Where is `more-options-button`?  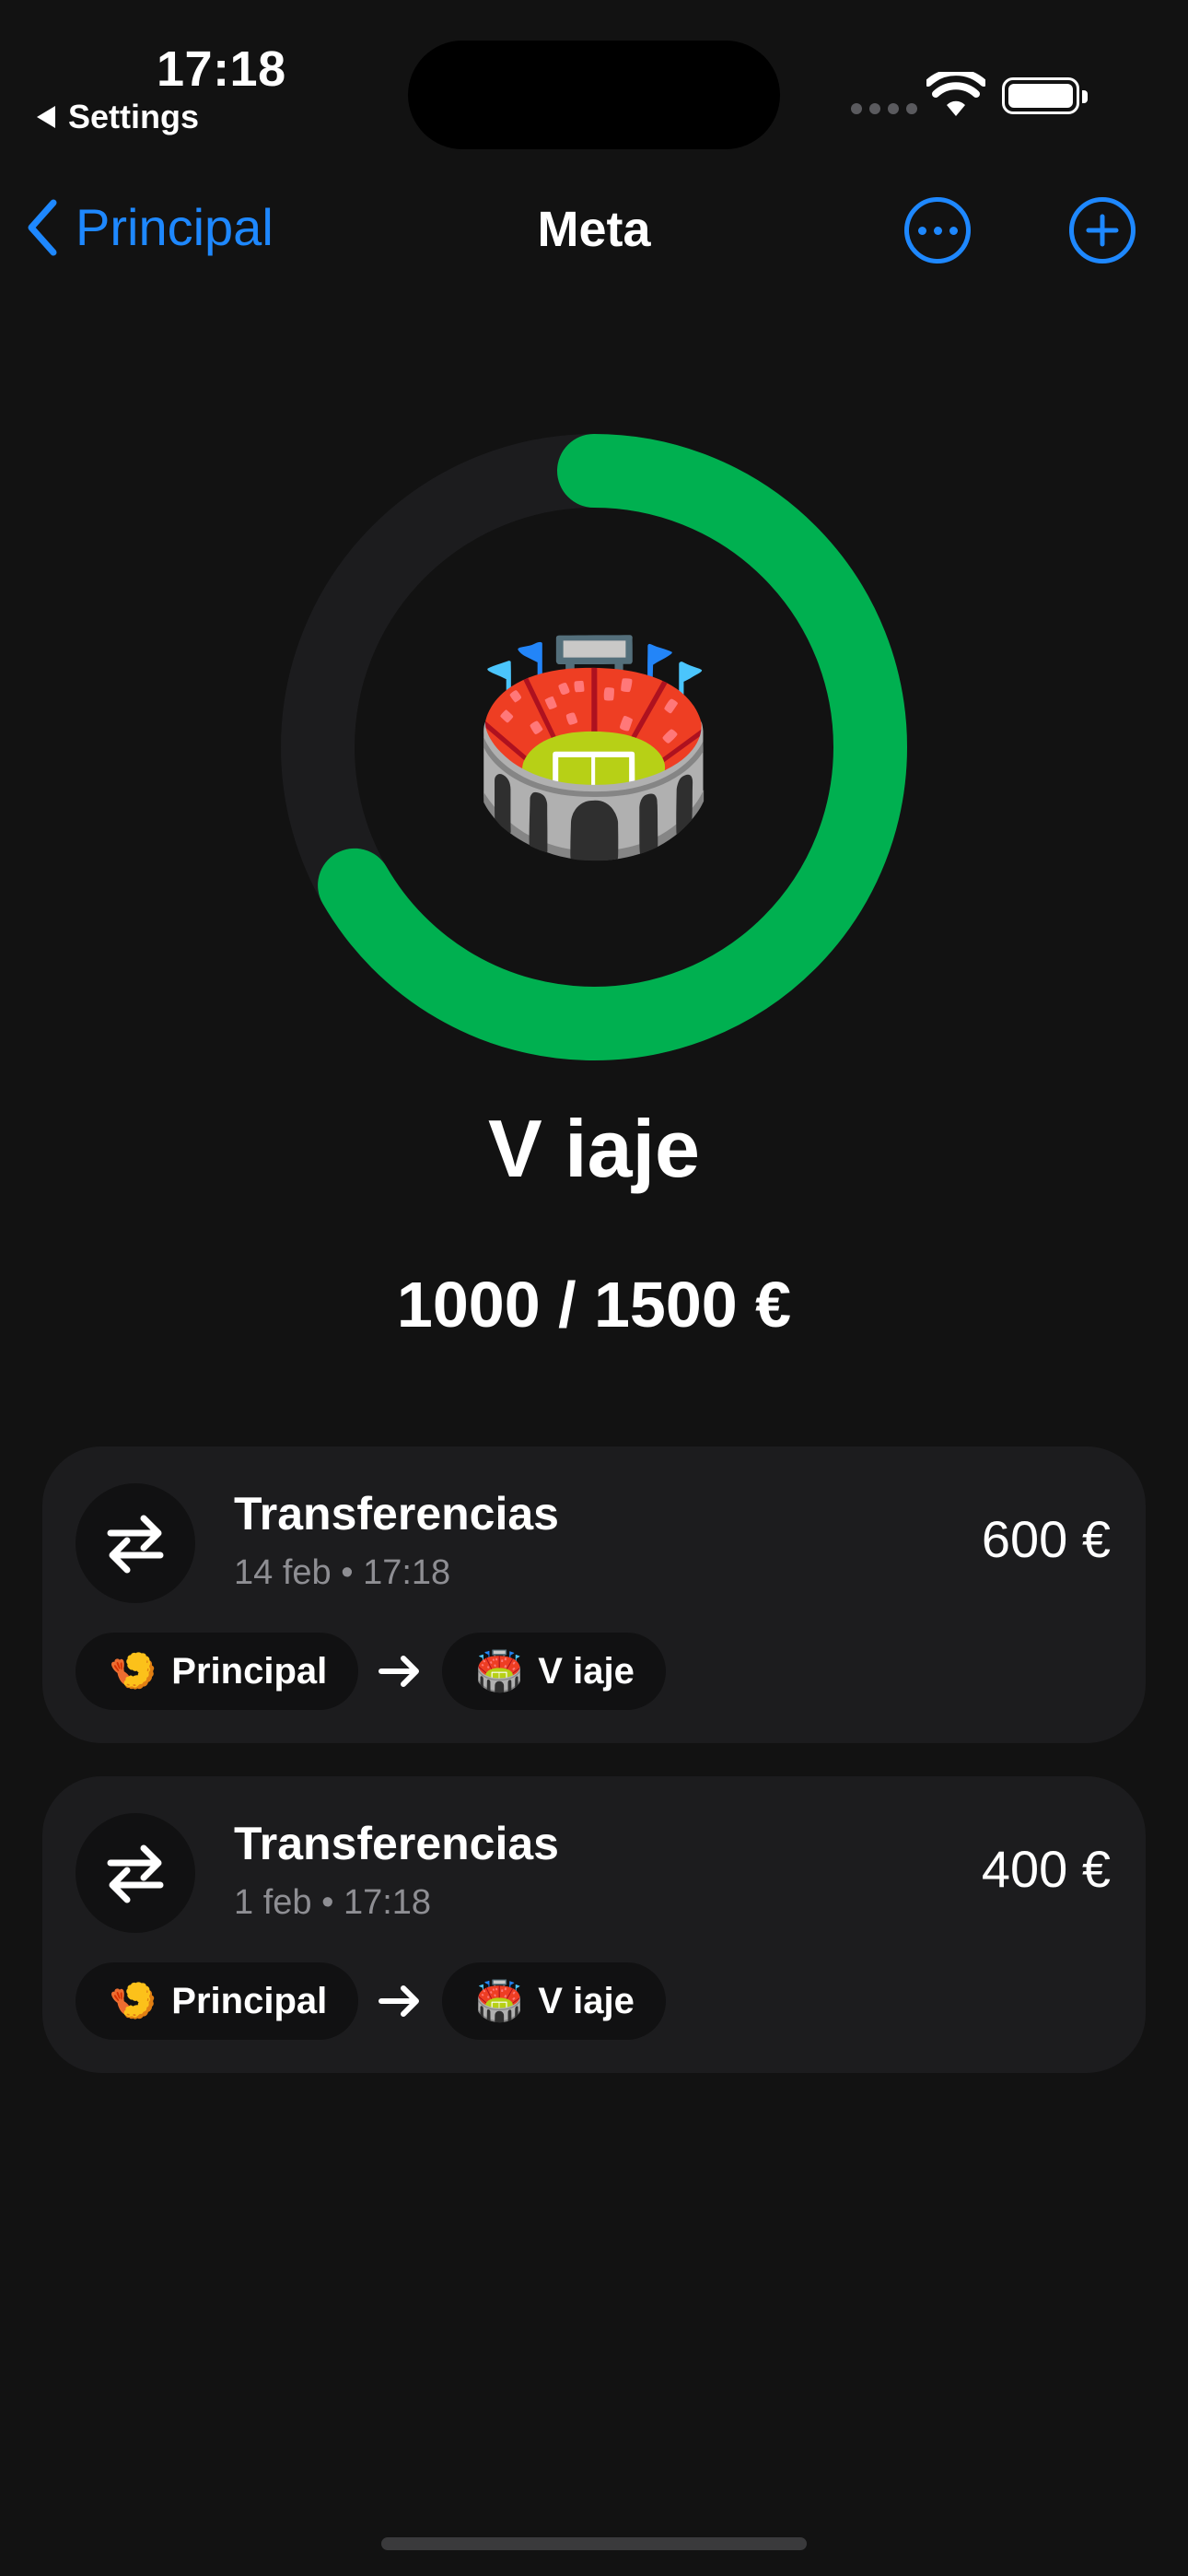 more-options-button is located at coordinates (937, 230).